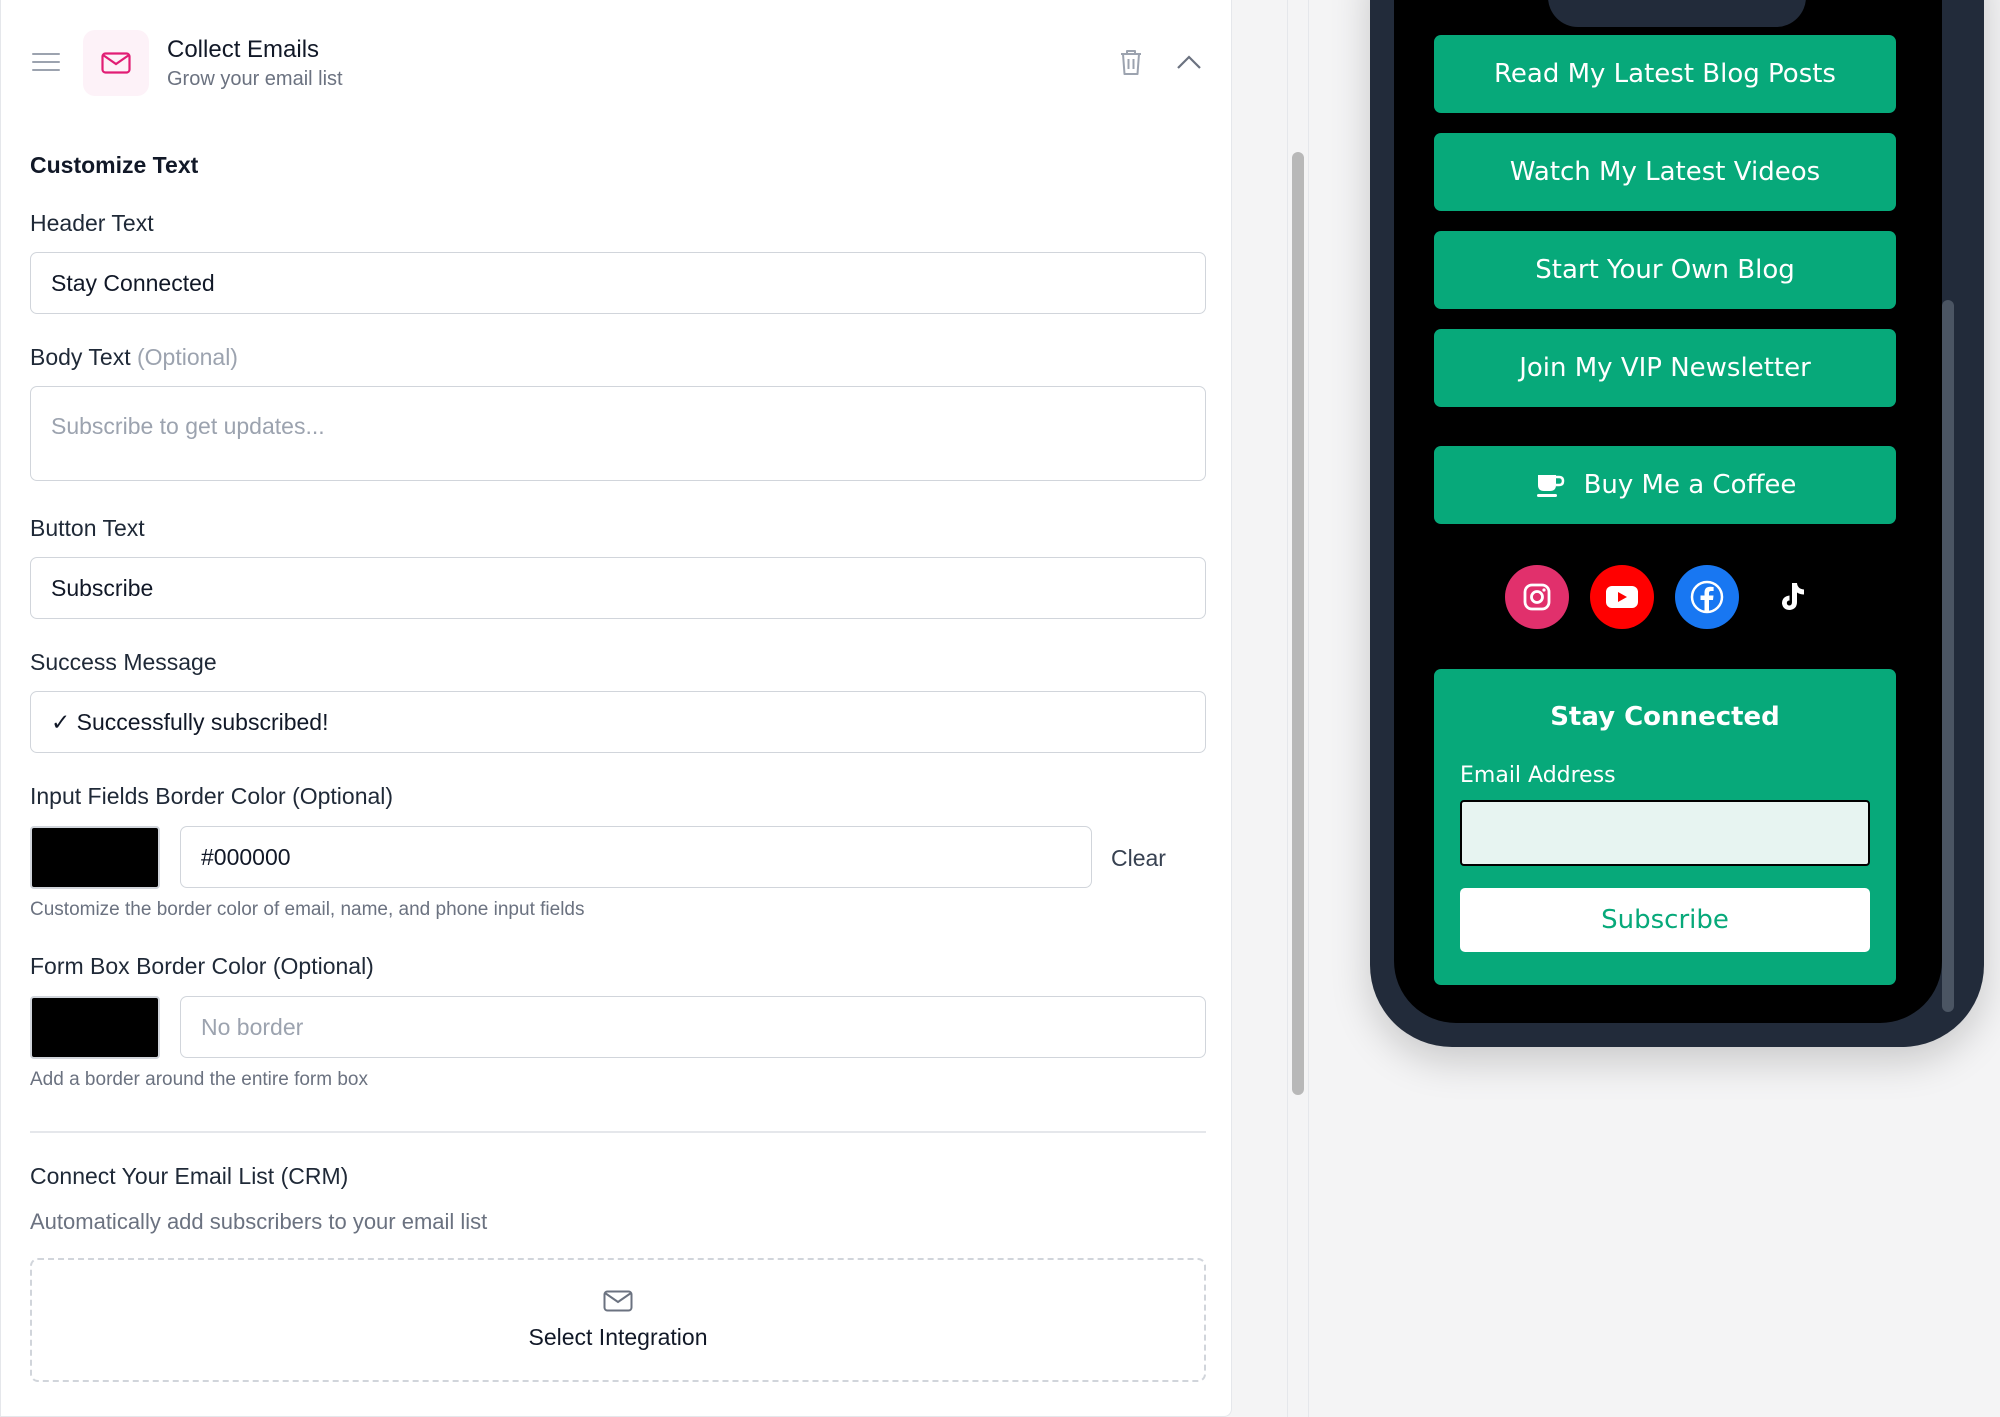 The width and height of the screenshot is (2000, 1417). Describe the element at coordinates (189, 1176) in the screenshot. I see `crm-heading: Connect Your Email List (CRM)` at that location.